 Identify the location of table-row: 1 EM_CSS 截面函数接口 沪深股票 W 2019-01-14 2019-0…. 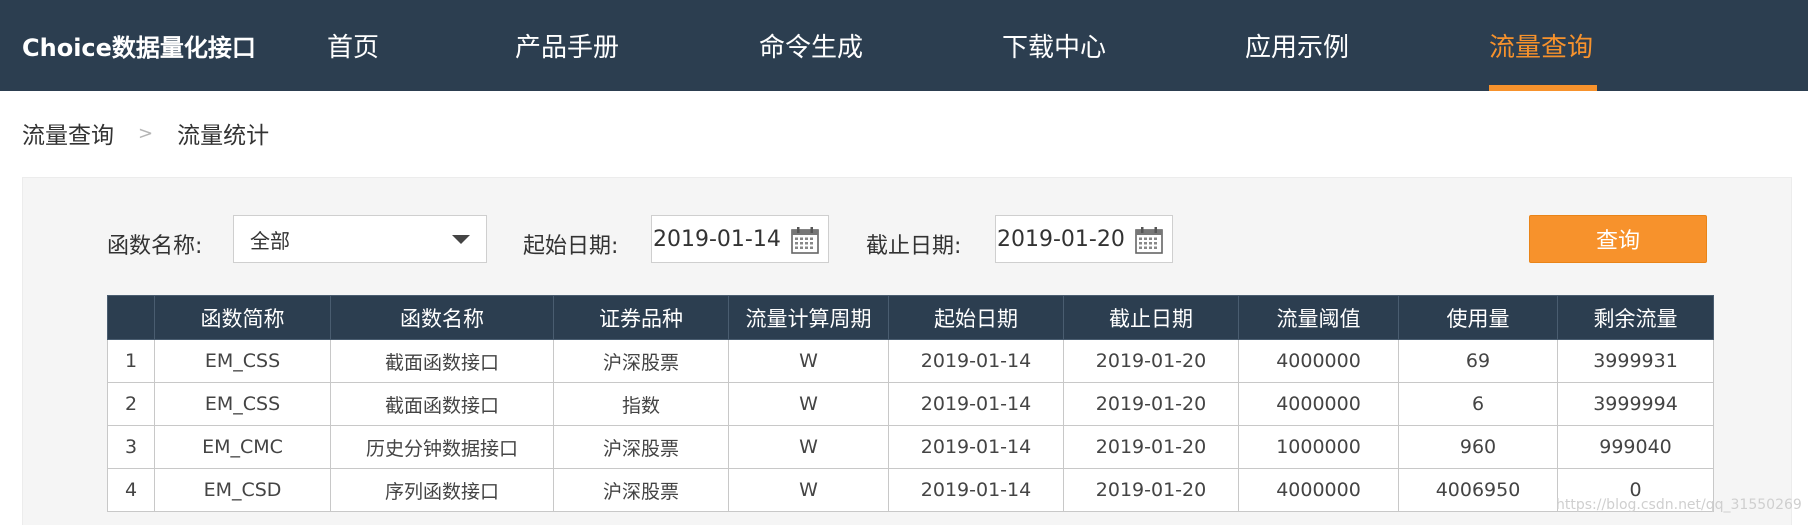
(910, 361).